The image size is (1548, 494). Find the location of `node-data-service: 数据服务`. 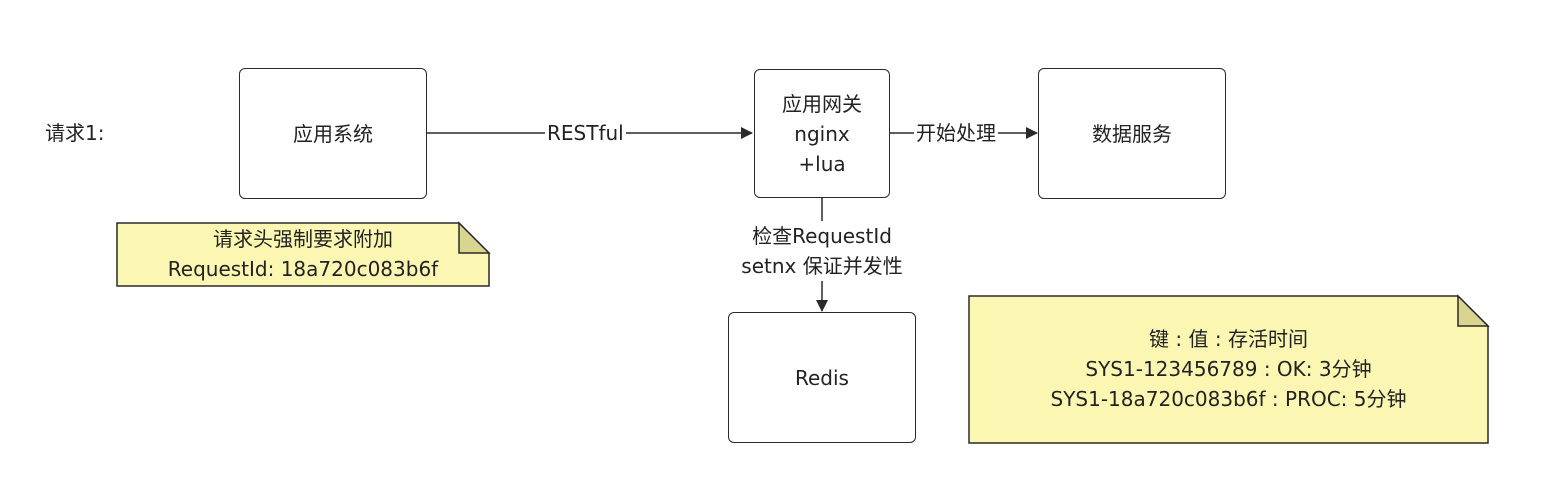

node-data-service: 数据服务 is located at coordinates (1132, 133).